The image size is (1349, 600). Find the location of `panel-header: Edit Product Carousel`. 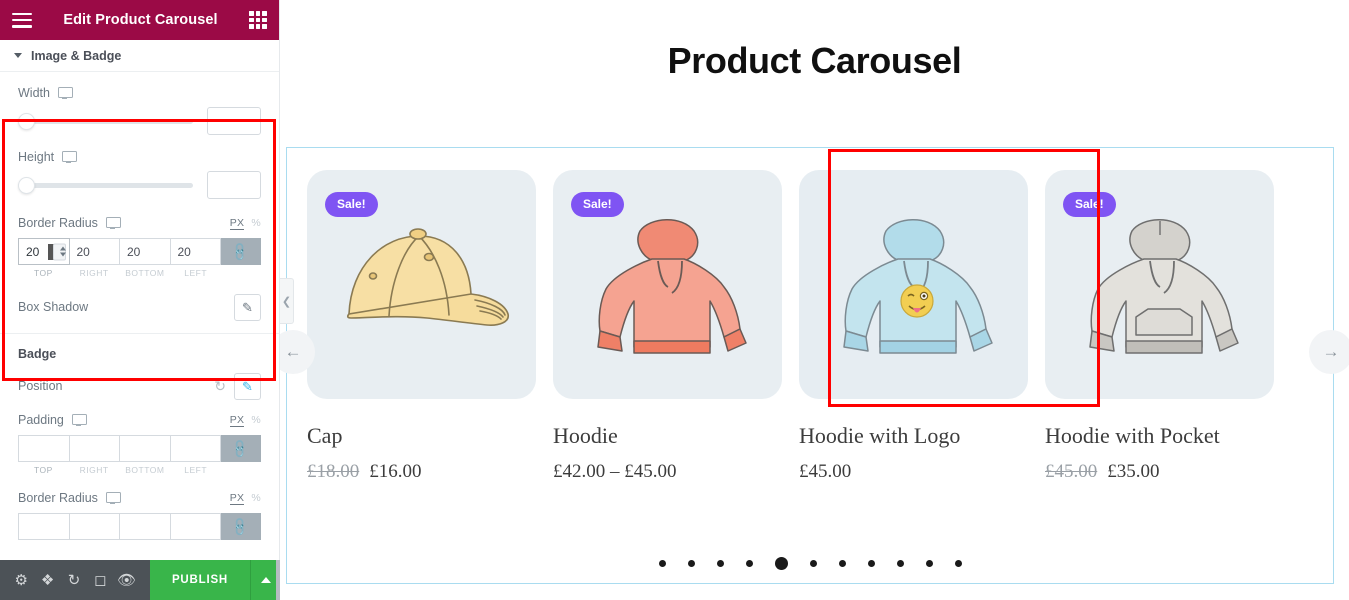

panel-header: Edit Product Carousel is located at coordinates (139, 20).